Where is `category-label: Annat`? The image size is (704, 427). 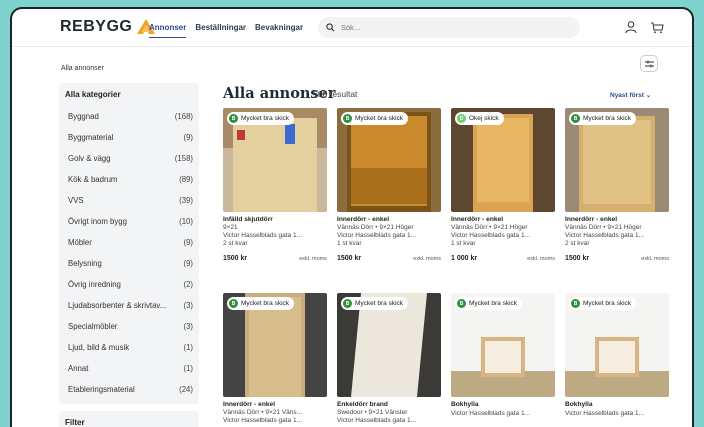 category-label: Annat is located at coordinates (78, 368).